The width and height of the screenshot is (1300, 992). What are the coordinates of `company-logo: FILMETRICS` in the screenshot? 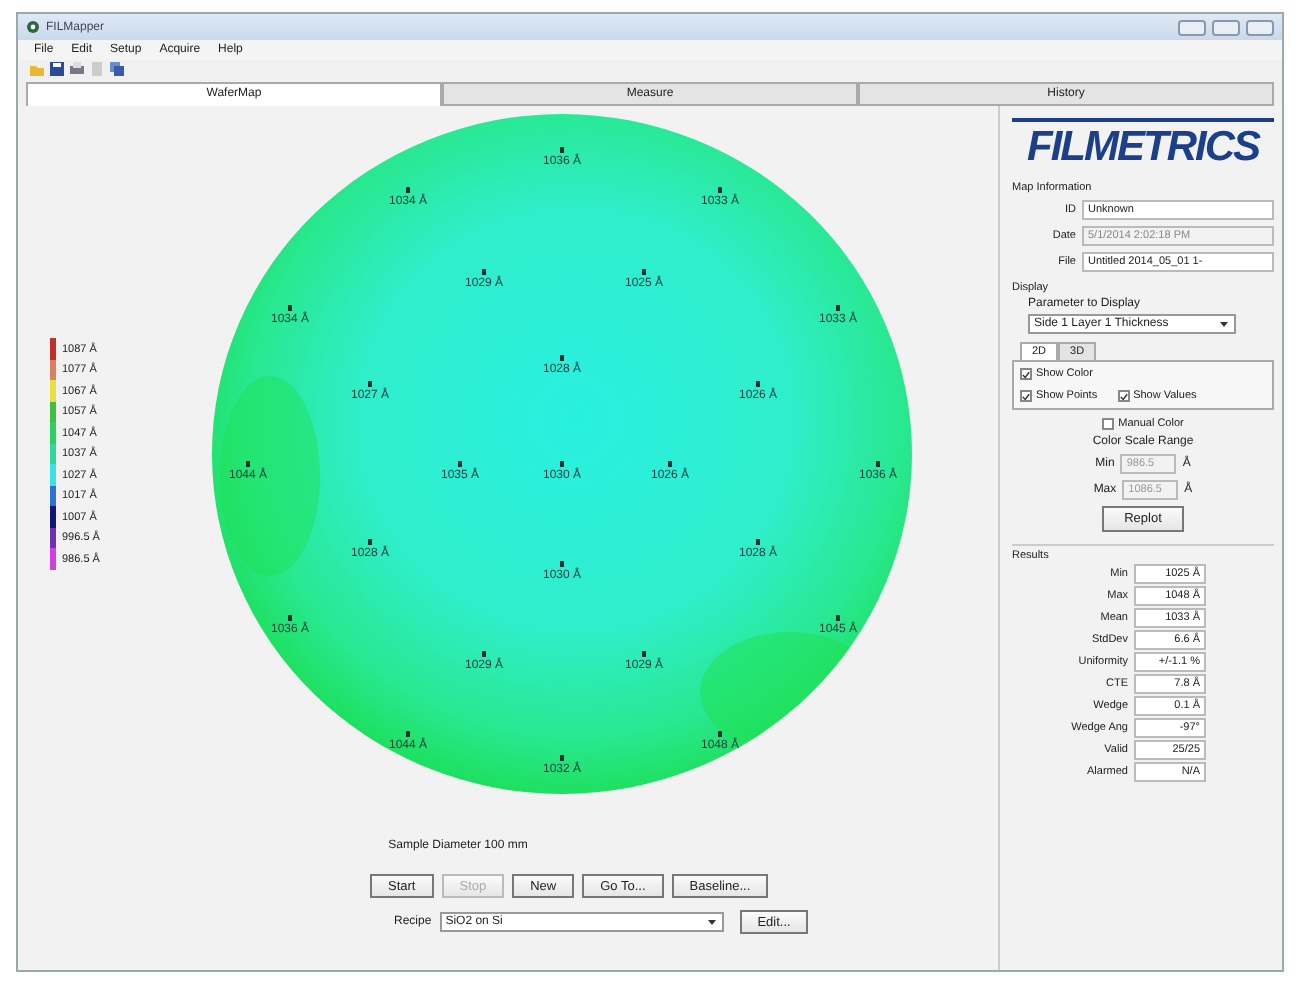 It's located at (1143, 145).